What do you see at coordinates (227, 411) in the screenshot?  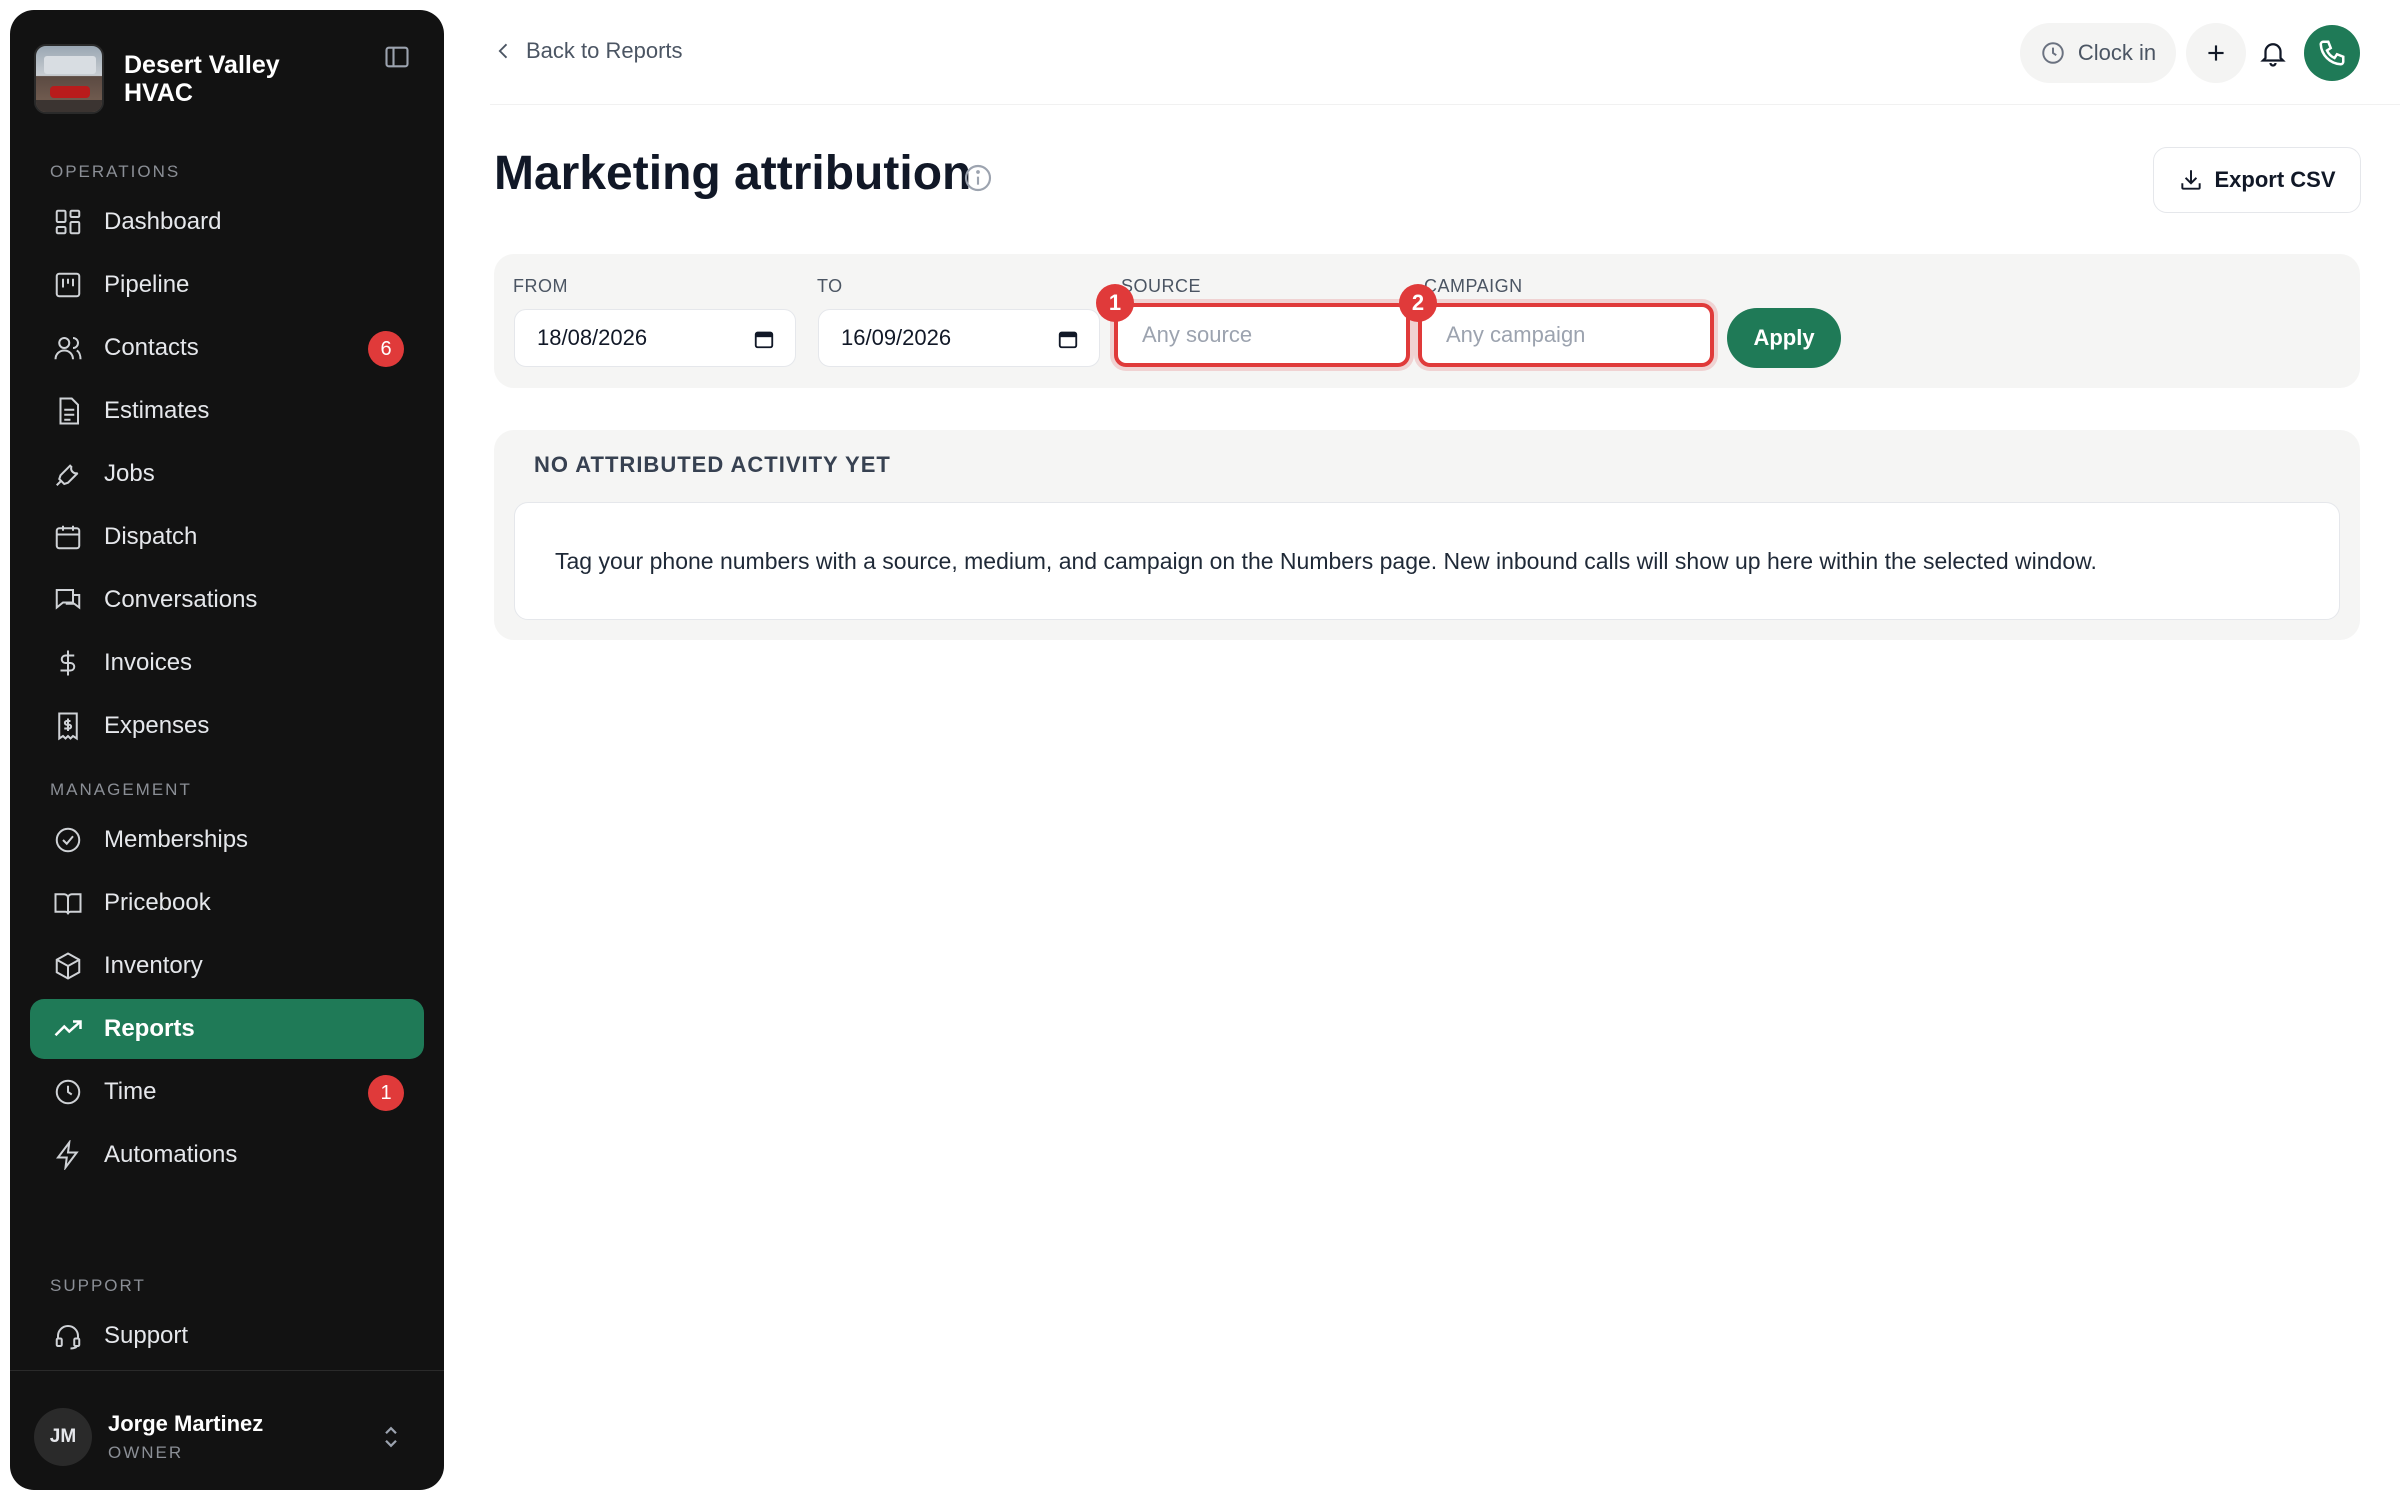 I see `sidebar-item-estimates: Estimates` at bounding box center [227, 411].